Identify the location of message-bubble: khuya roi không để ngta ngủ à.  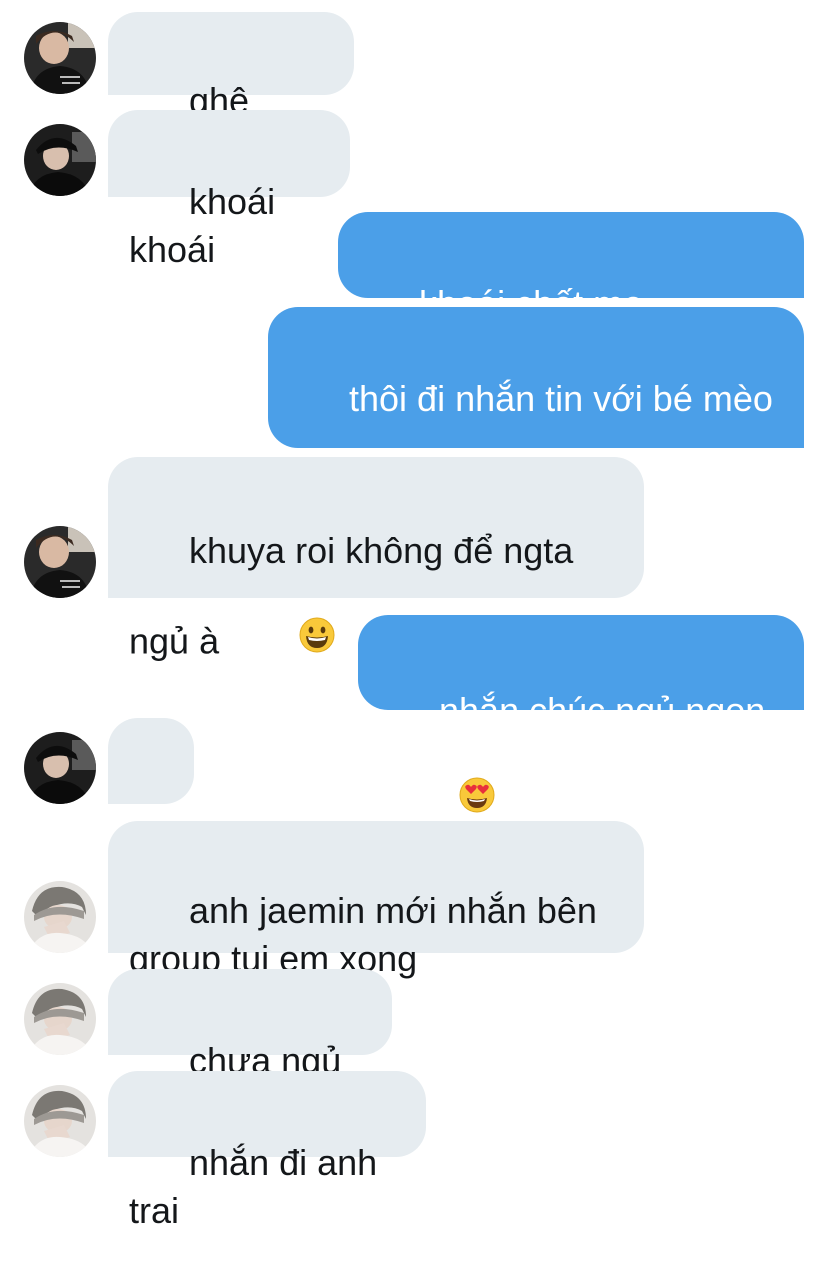
(376, 559).